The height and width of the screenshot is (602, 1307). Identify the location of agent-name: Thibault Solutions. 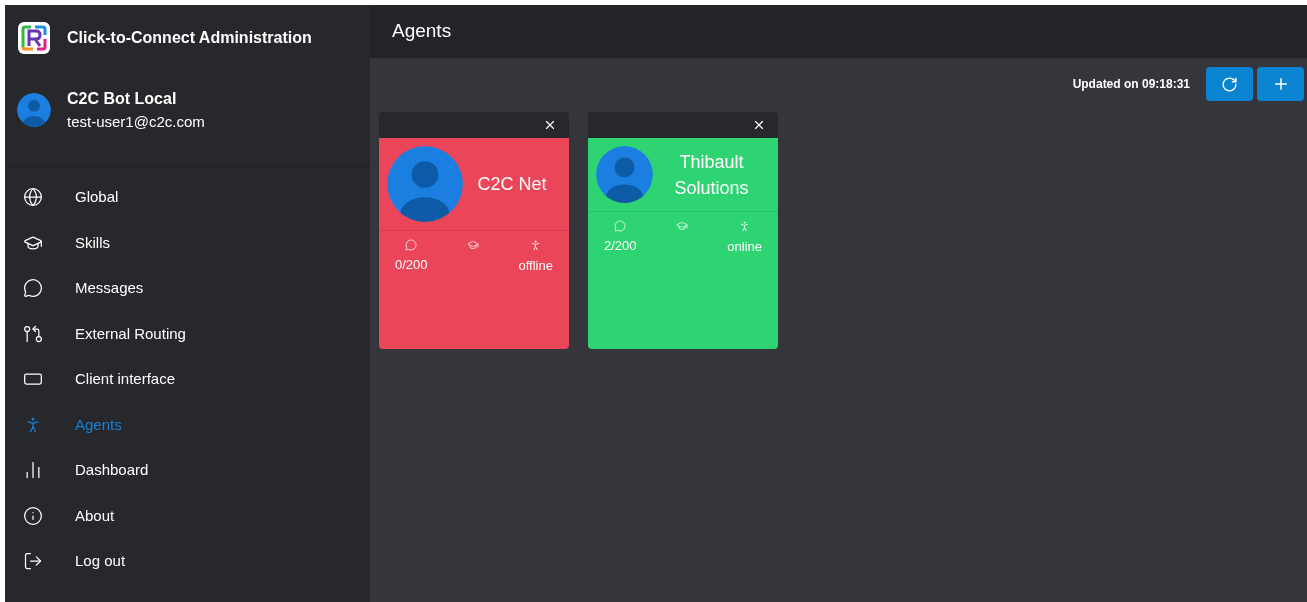
(711, 175).